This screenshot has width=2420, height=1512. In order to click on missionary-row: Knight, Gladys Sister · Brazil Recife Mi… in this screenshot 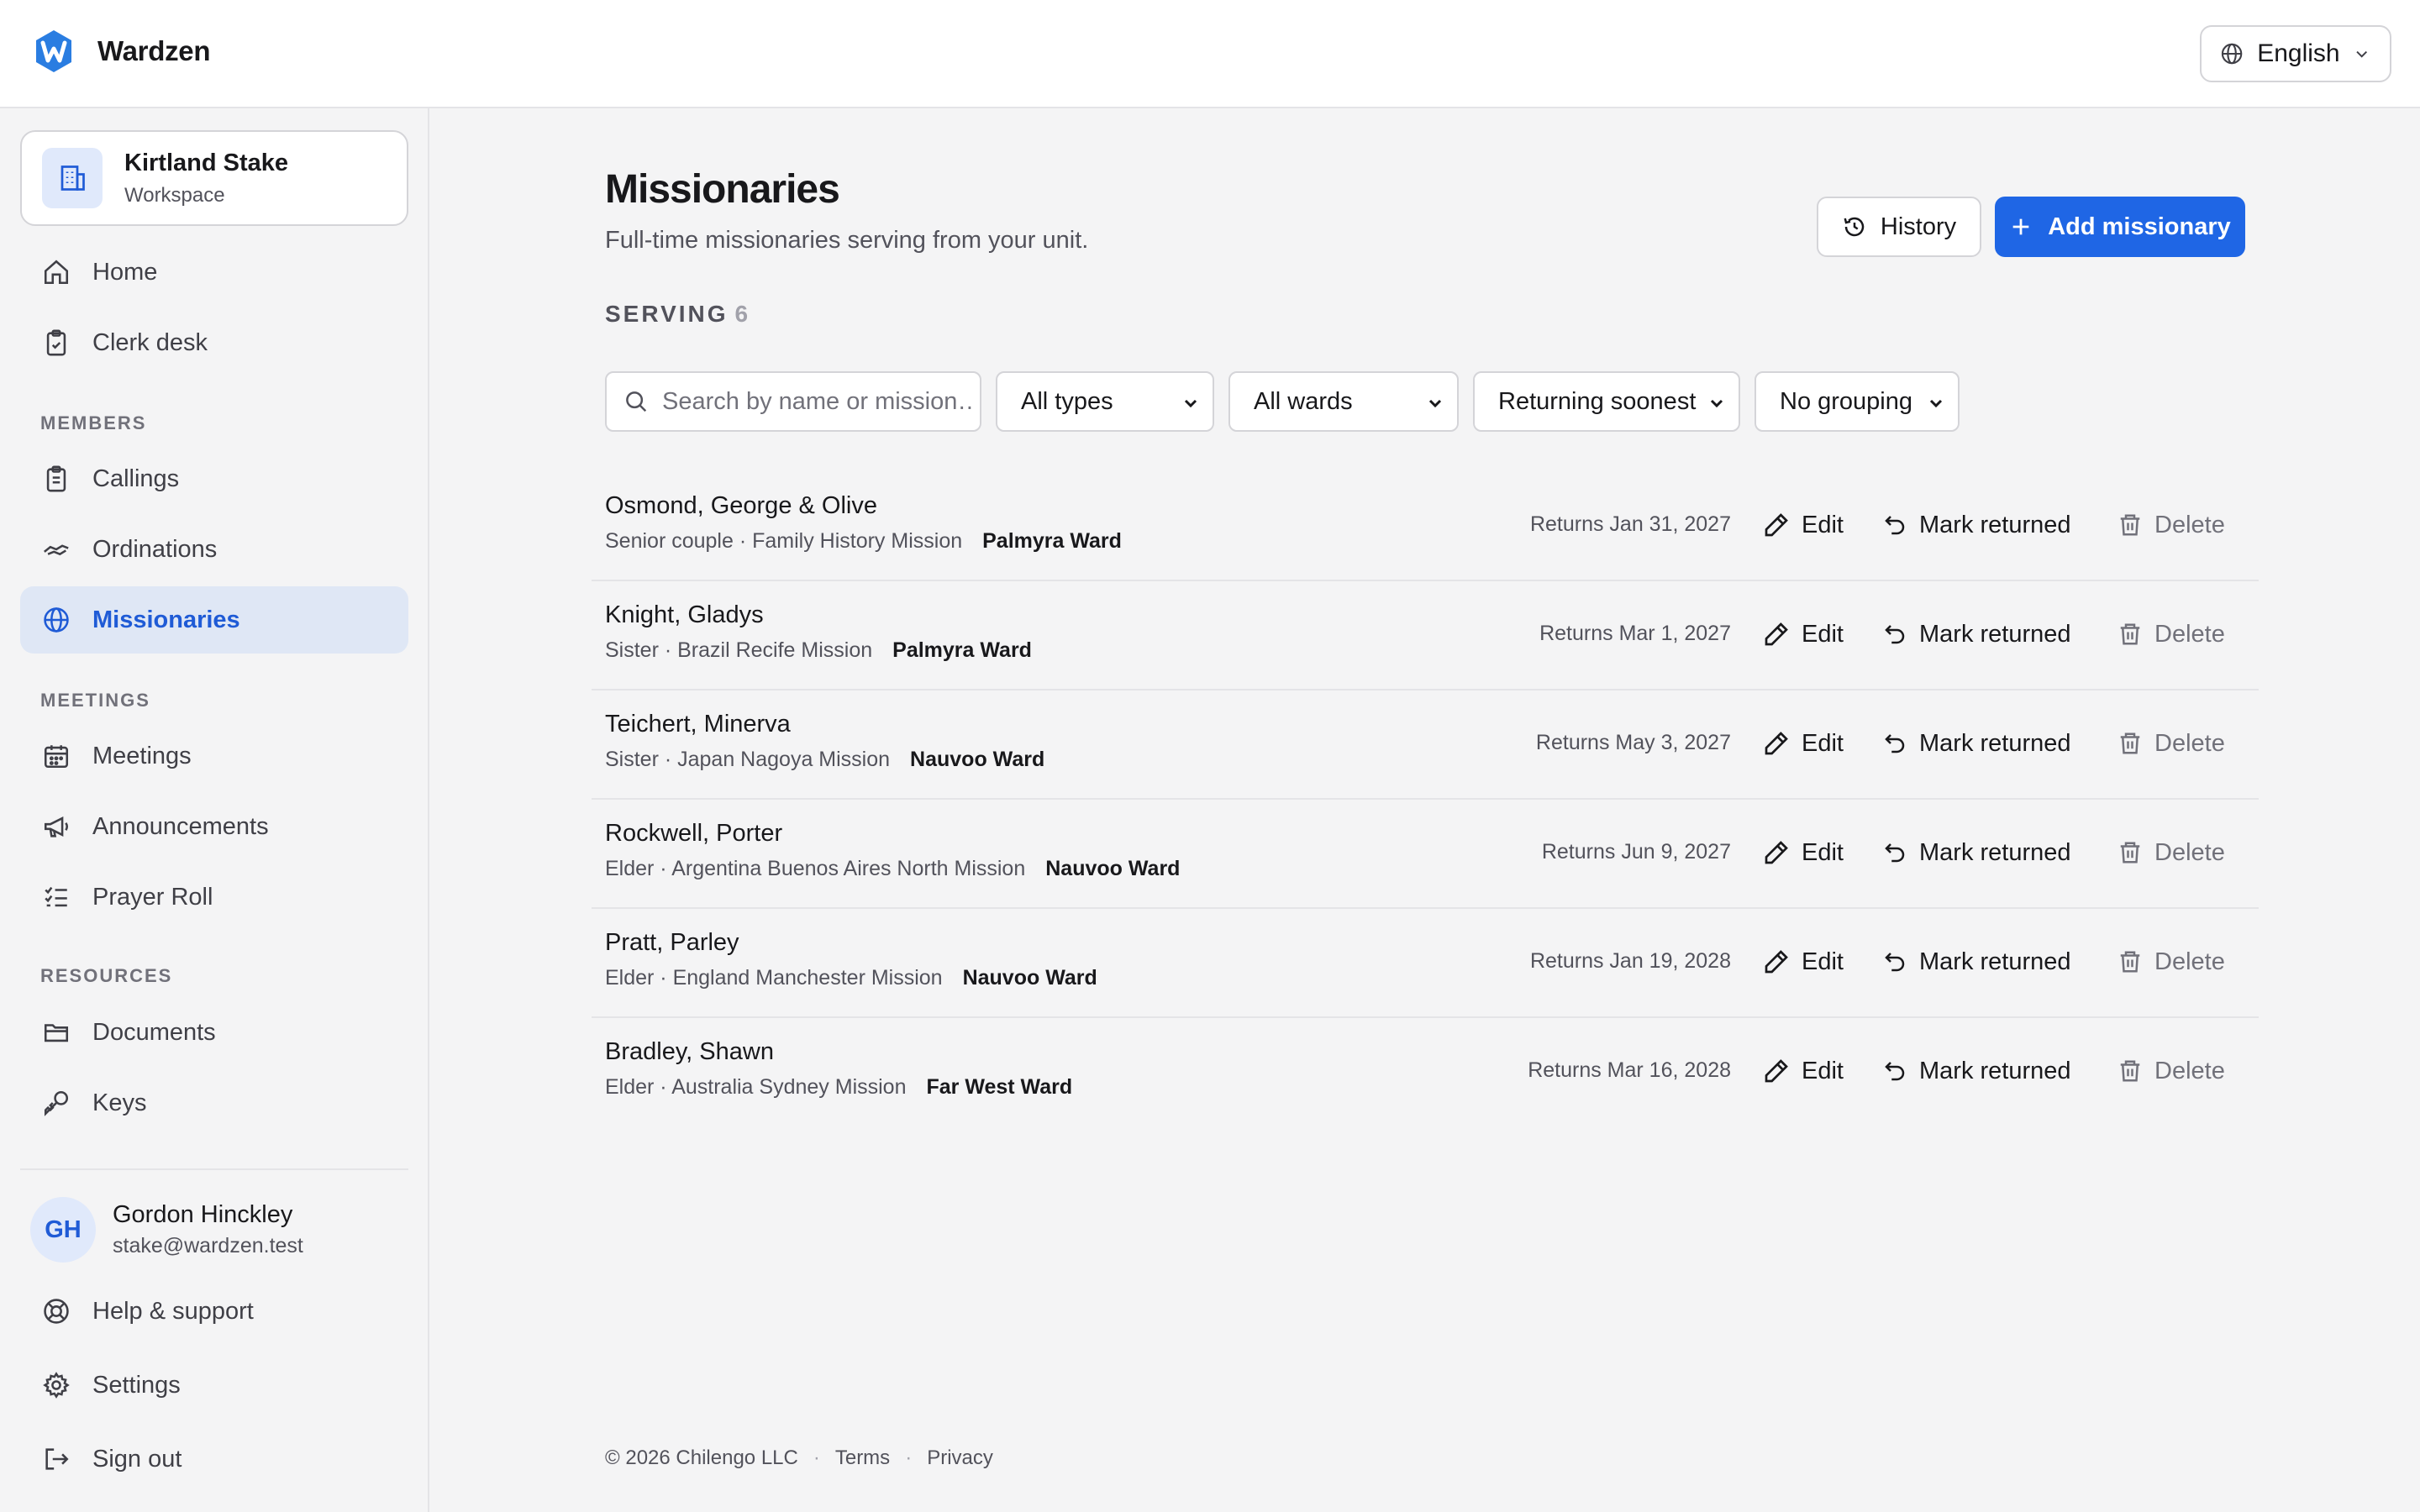, I will do `click(1425, 635)`.